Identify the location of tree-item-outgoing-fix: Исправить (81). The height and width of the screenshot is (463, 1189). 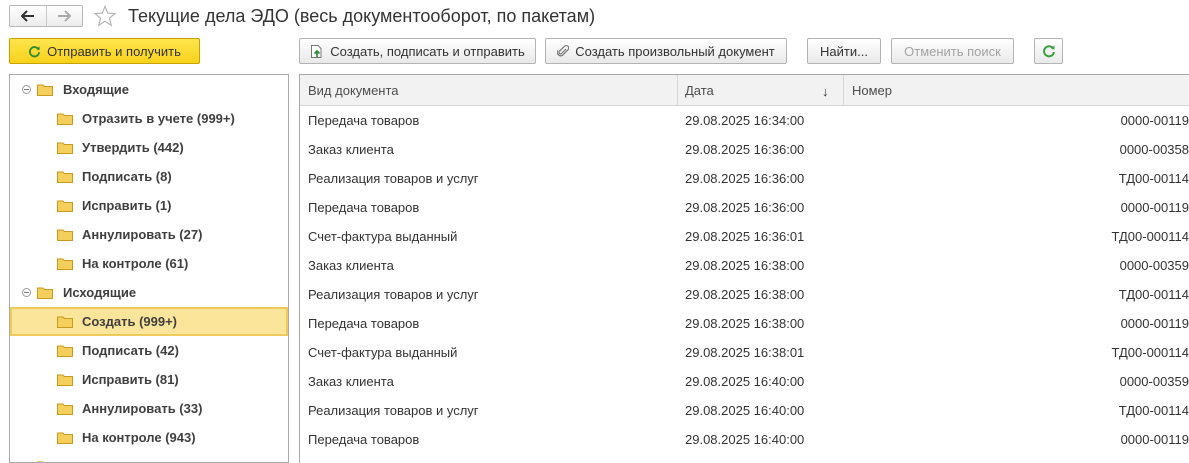
(149, 379).